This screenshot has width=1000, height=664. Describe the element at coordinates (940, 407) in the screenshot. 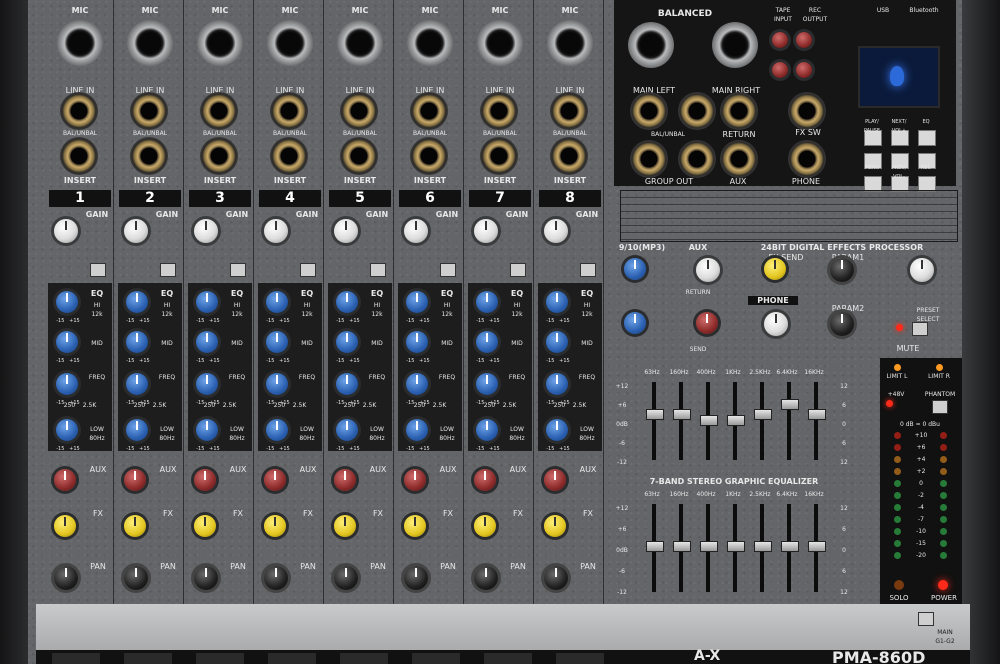

I see `phantom-switch` at that location.